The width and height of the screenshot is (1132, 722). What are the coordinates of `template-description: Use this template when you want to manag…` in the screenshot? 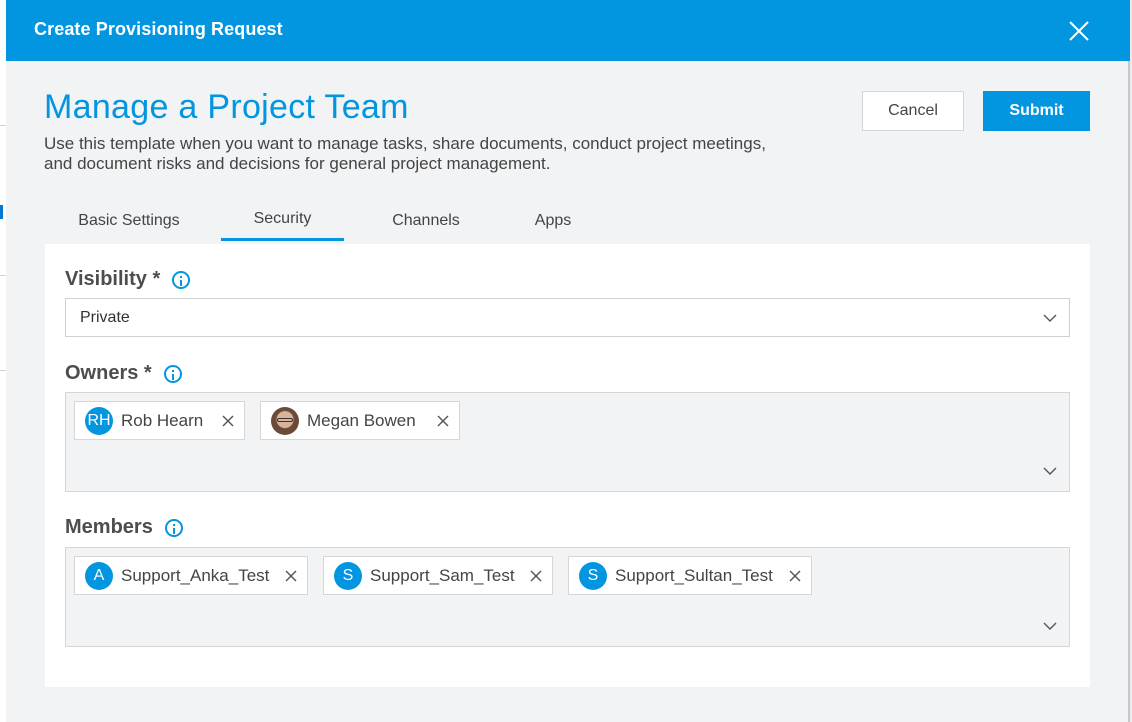 It's located at (454, 154).